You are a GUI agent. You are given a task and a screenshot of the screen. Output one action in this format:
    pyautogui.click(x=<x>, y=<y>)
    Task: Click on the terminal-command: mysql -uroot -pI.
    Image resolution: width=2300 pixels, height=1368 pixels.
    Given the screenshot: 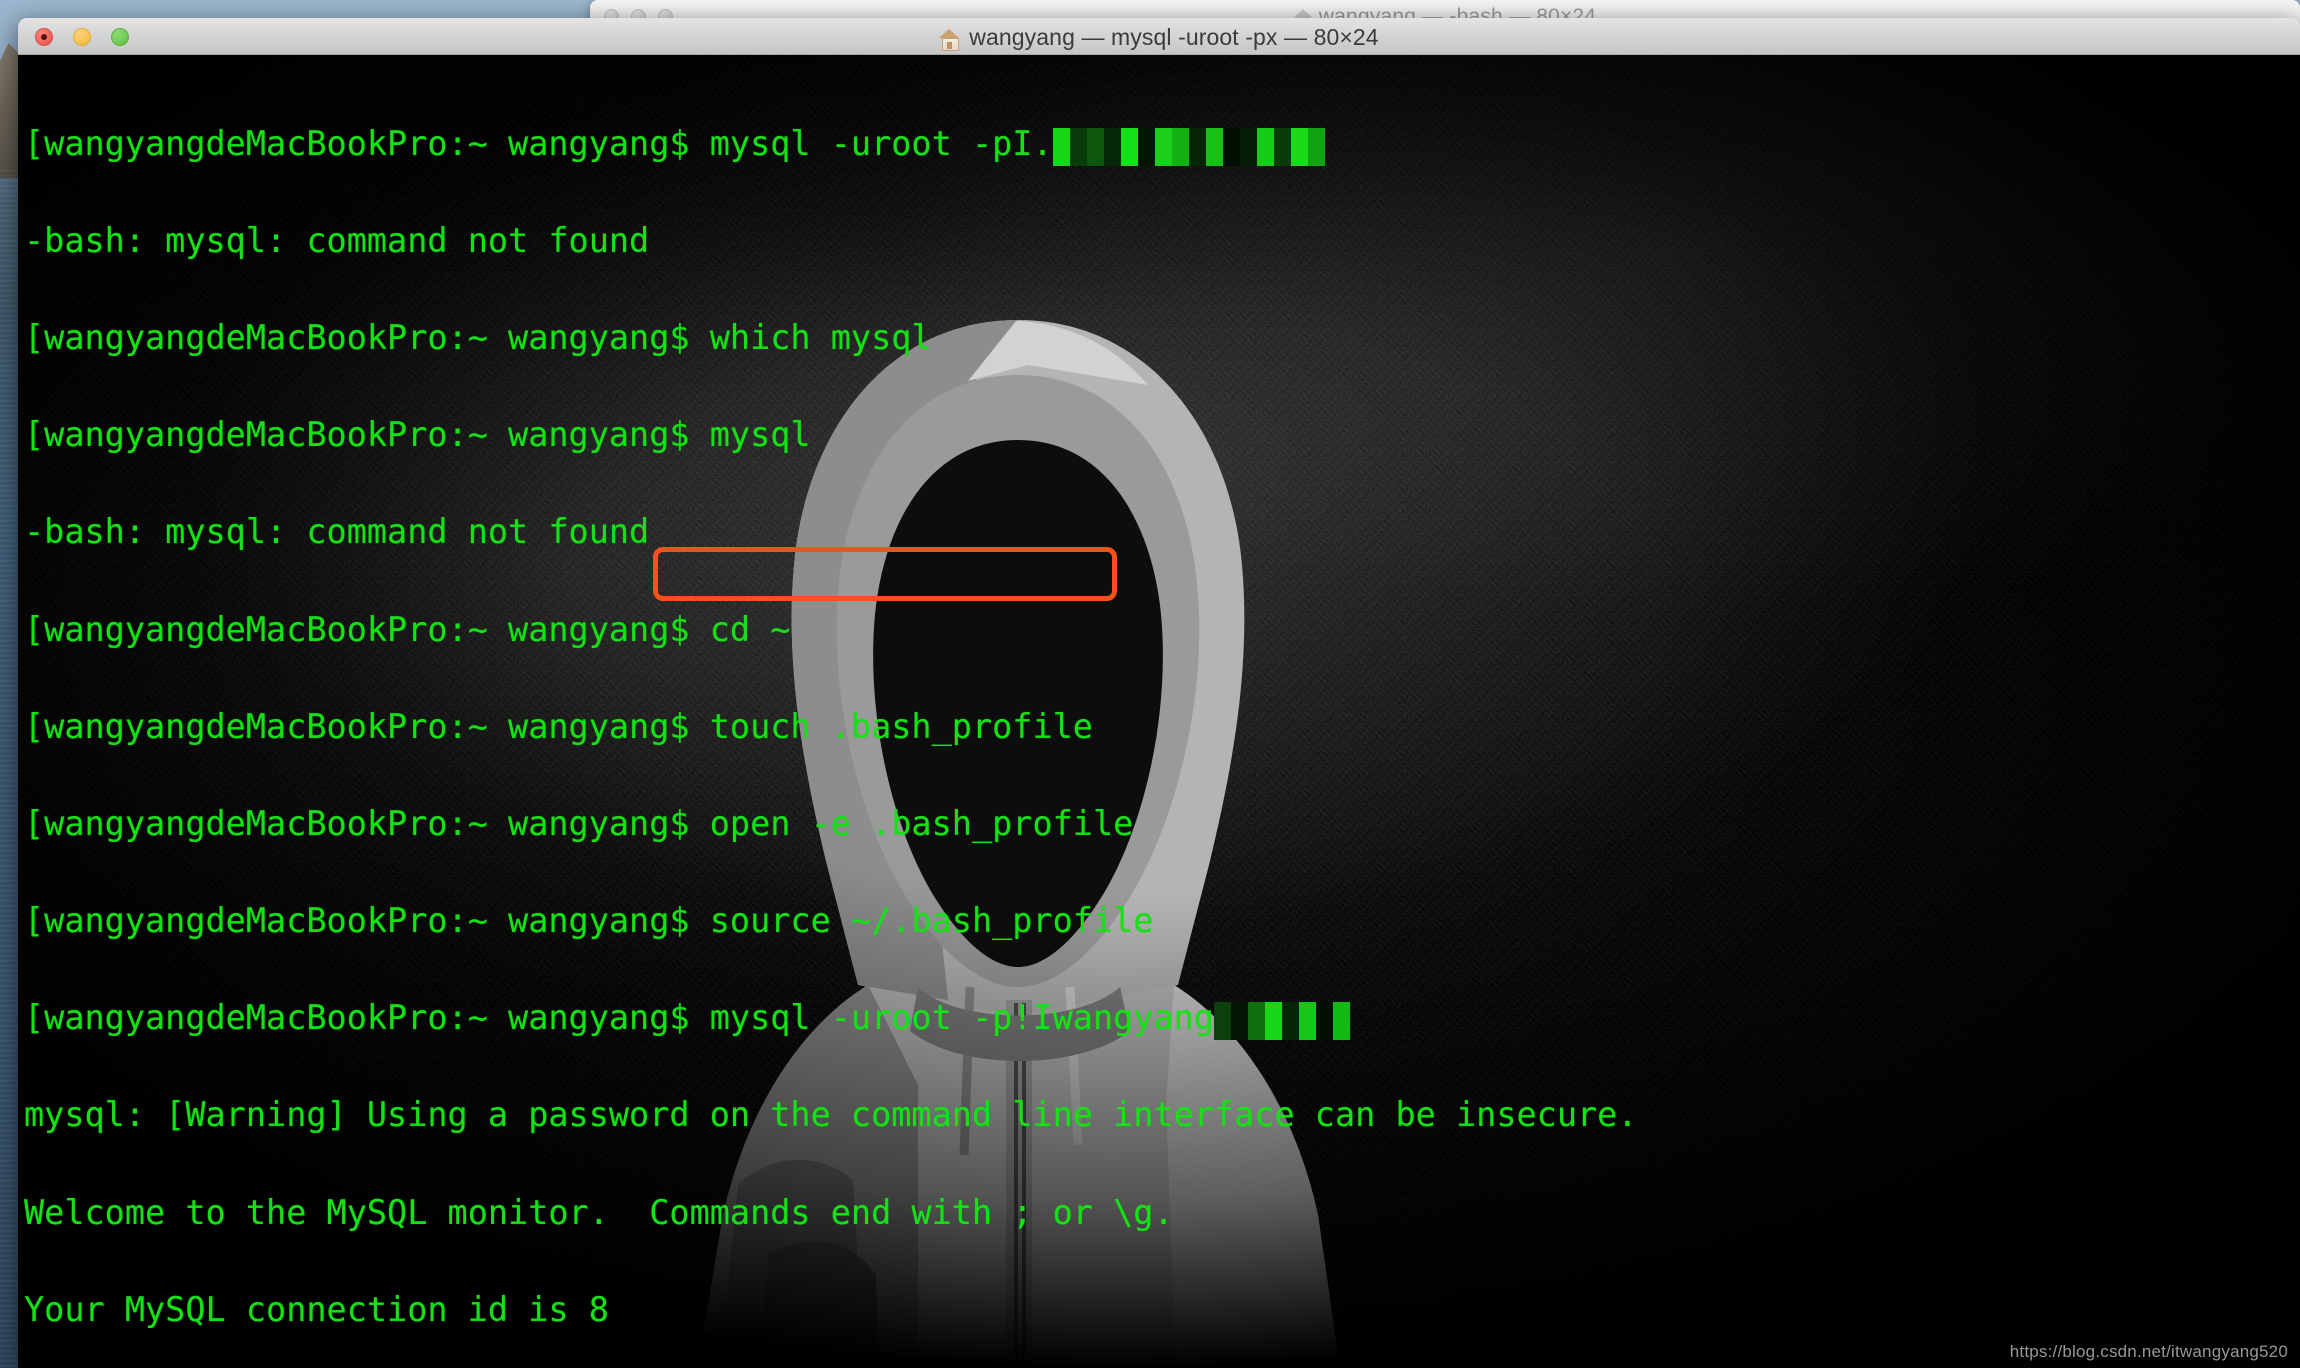 What is the action you would take?
    pyautogui.click(x=881, y=143)
    